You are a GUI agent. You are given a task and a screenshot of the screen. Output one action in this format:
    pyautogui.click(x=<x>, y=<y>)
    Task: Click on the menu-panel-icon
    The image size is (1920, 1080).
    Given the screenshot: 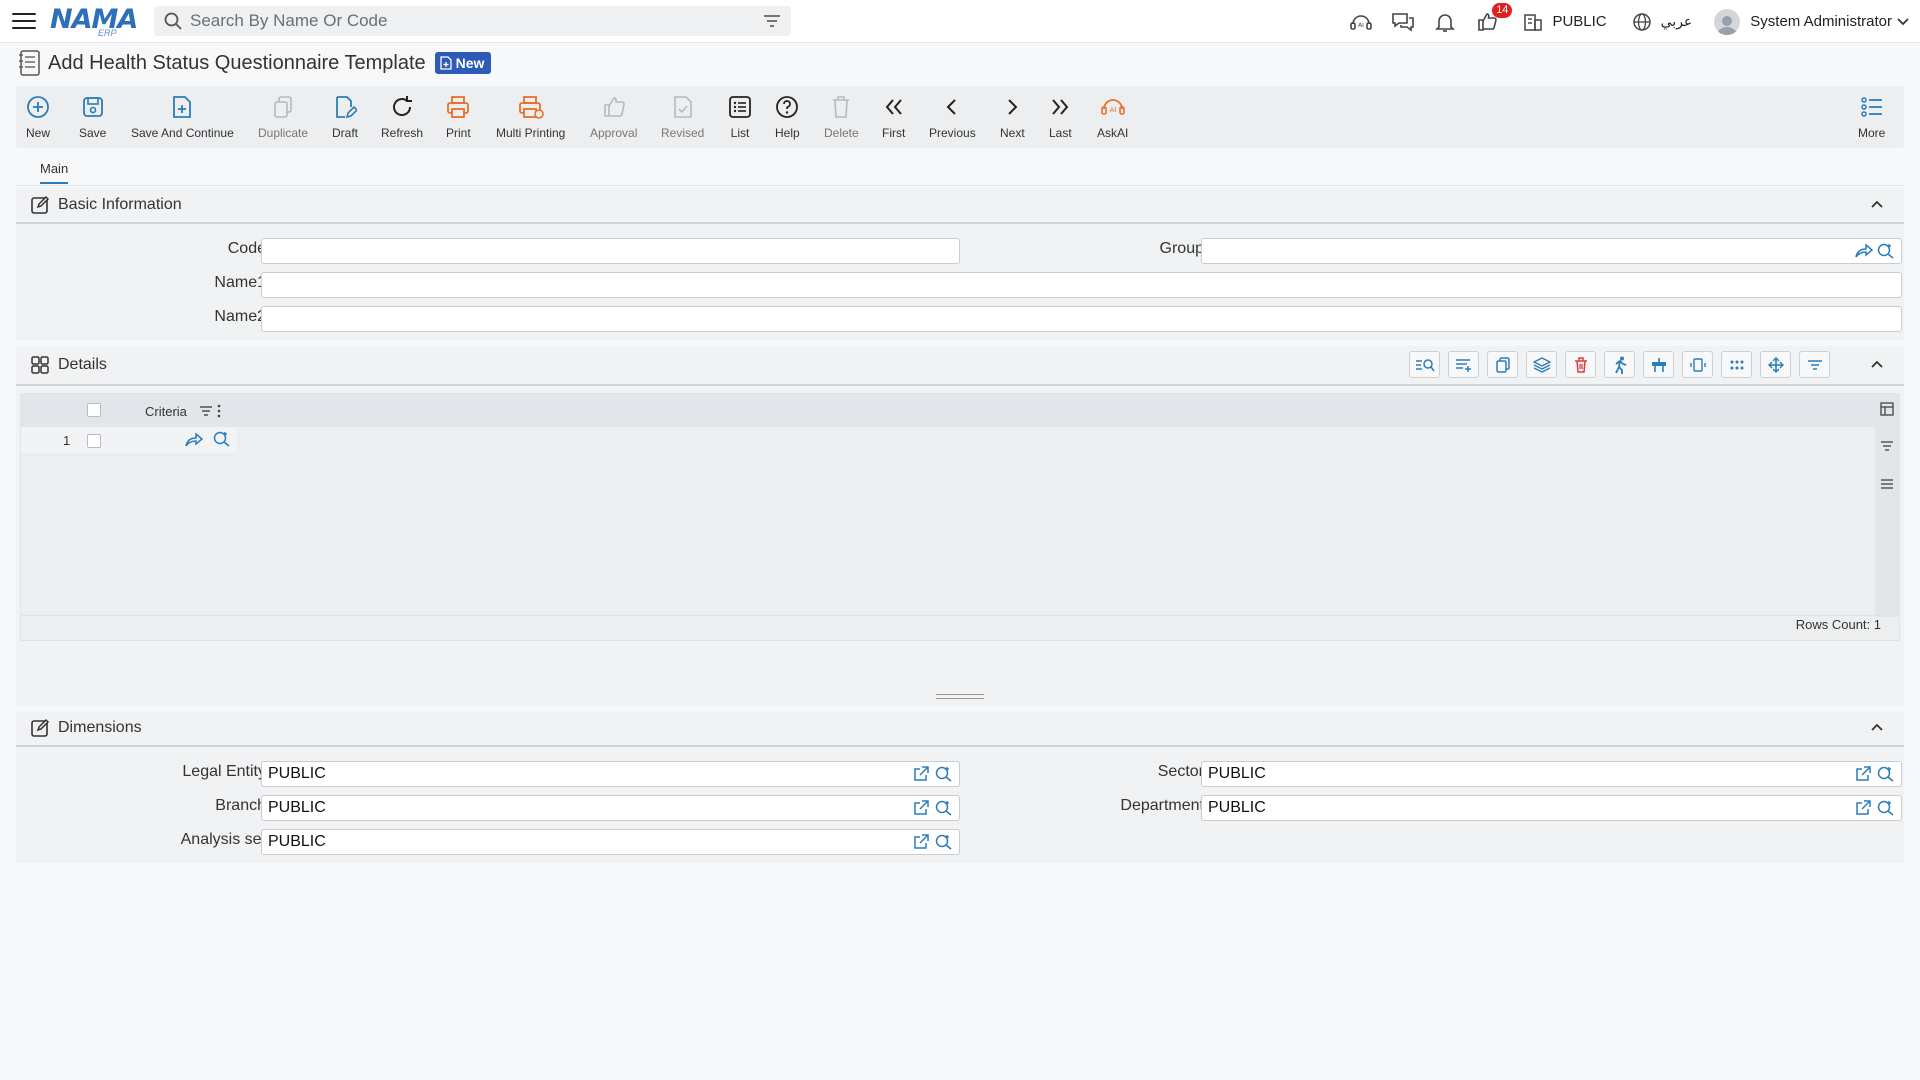 What is the action you would take?
    pyautogui.click(x=1887, y=484)
    